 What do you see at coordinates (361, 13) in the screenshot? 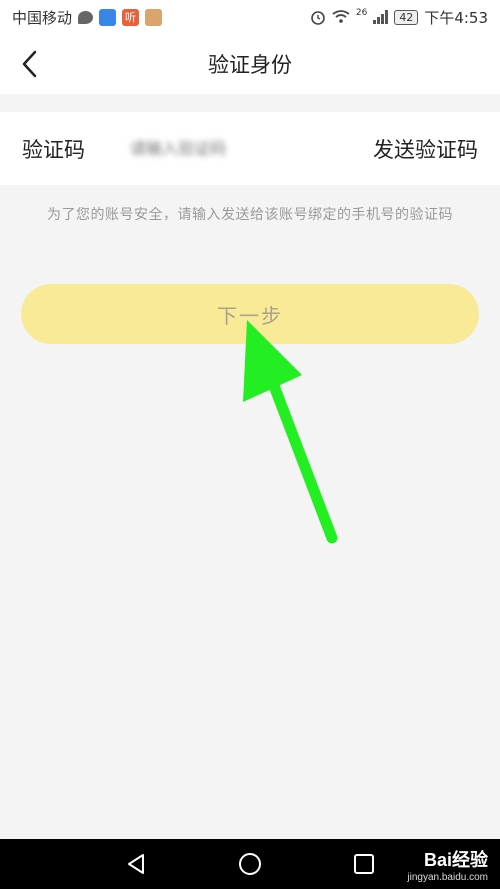
I see `network-type: 26` at bounding box center [361, 13].